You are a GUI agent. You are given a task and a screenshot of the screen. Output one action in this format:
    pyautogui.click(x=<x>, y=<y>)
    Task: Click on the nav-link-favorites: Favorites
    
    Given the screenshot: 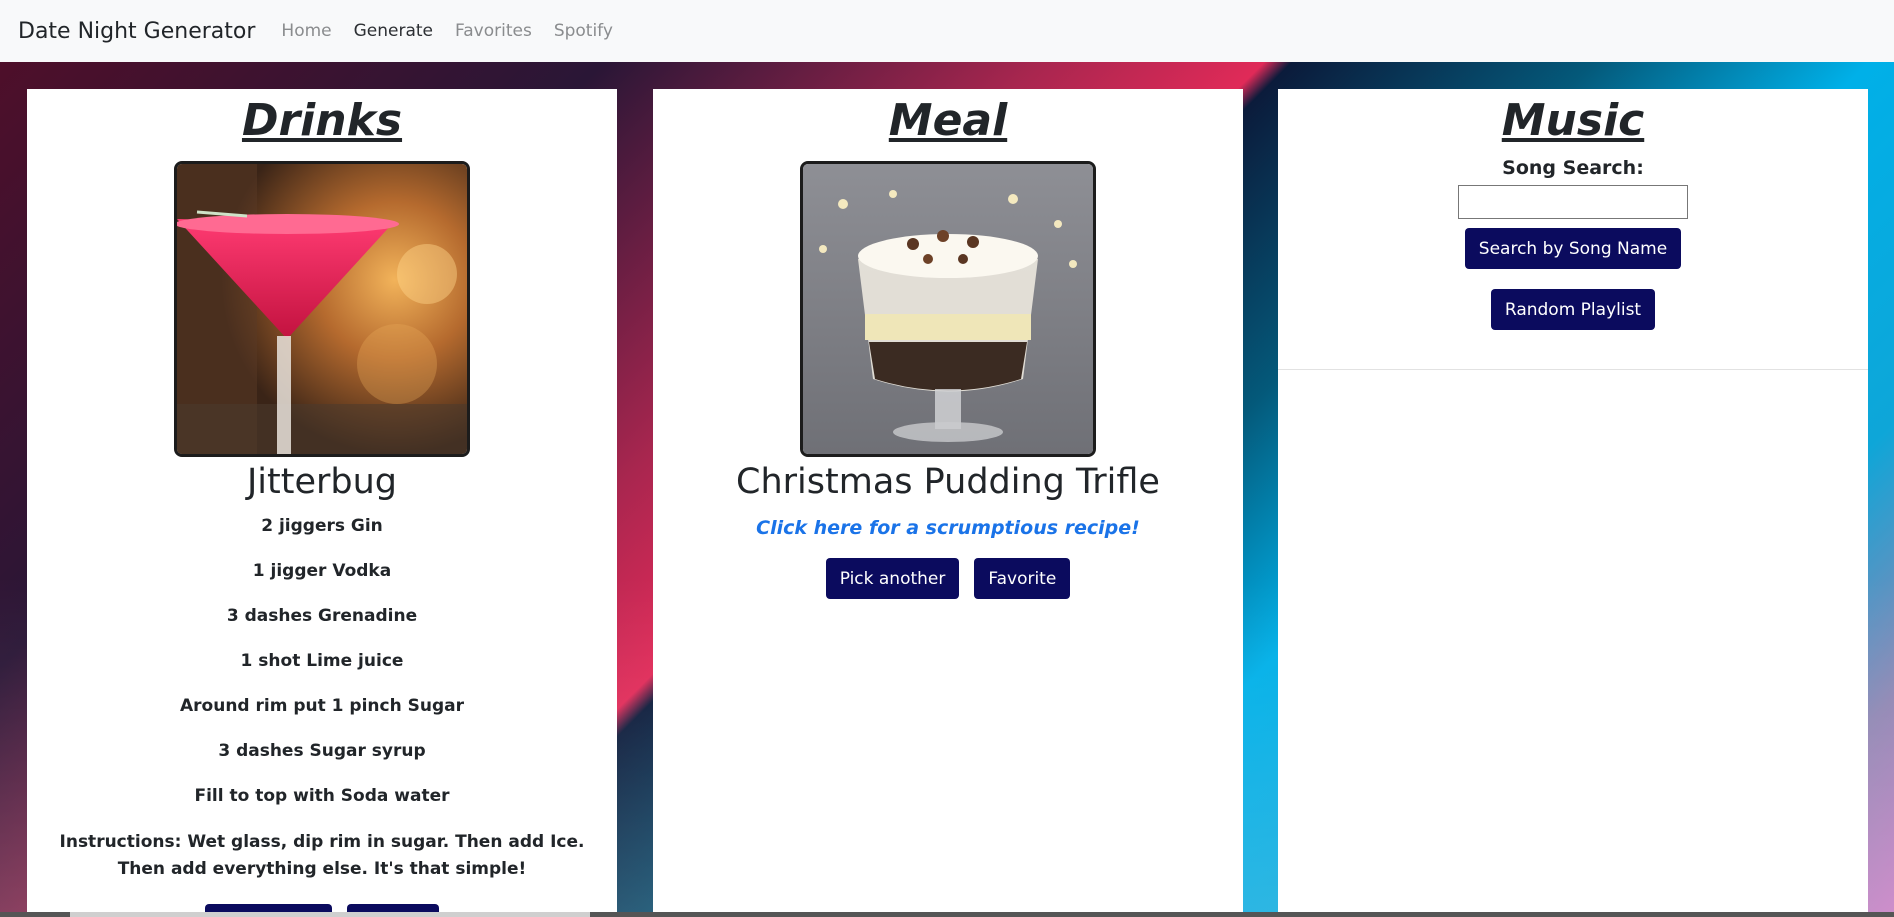 What is the action you would take?
    pyautogui.click(x=493, y=31)
    